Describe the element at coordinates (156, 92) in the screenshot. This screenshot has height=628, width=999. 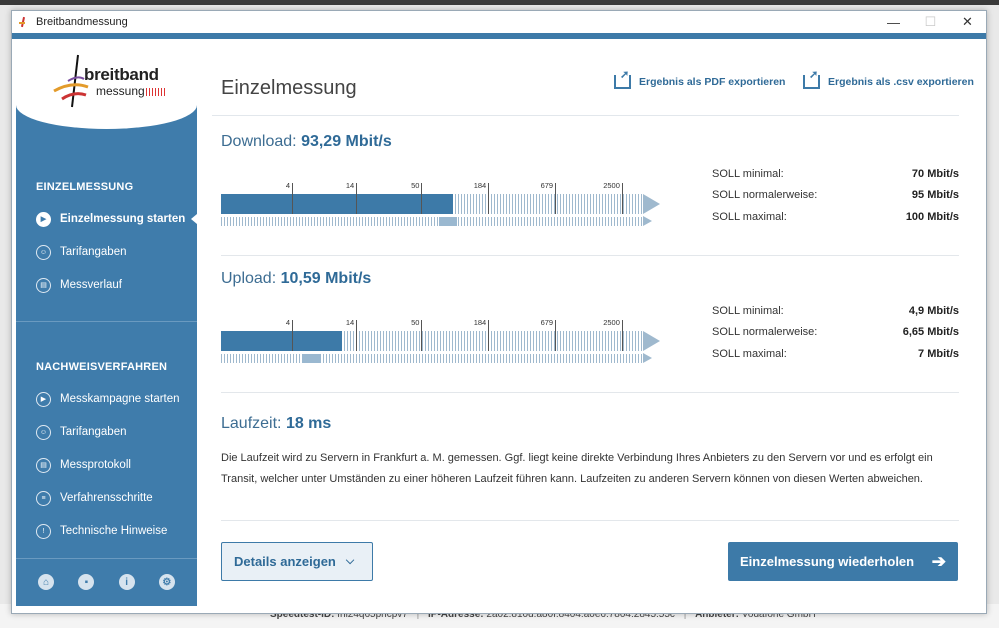
I see `logo-bars` at that location.